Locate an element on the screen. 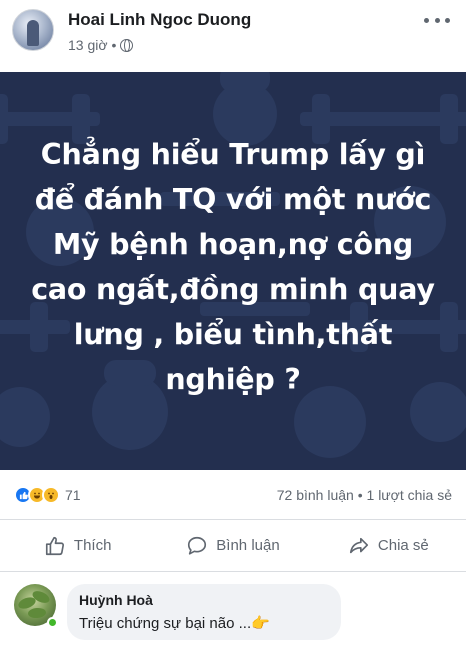 This screenshot has height=647, width=466. post-meta: 13 giờ • is located at coordinates (101, 45).